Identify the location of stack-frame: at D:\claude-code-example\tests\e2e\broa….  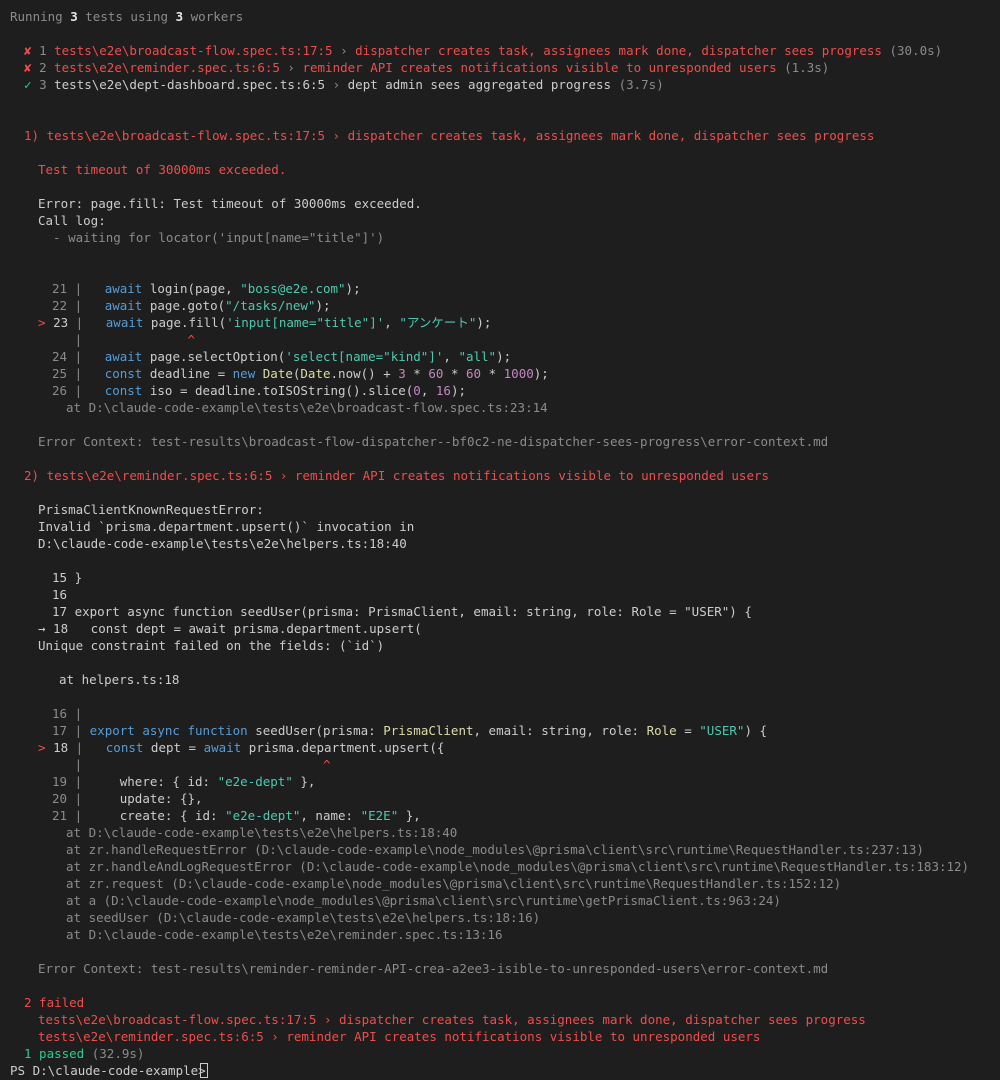
(307, 407).